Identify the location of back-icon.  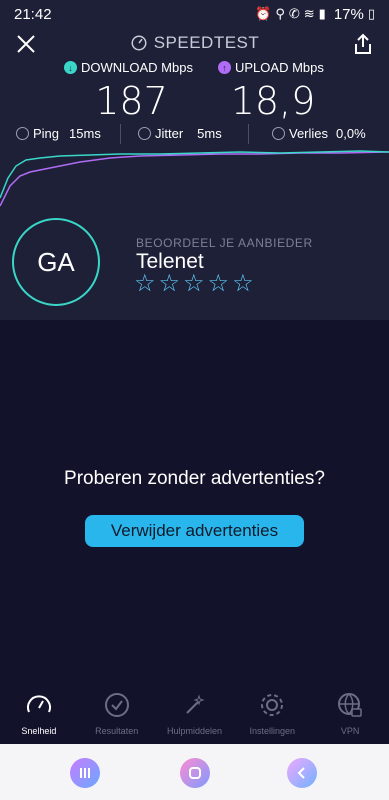
(301, 773).